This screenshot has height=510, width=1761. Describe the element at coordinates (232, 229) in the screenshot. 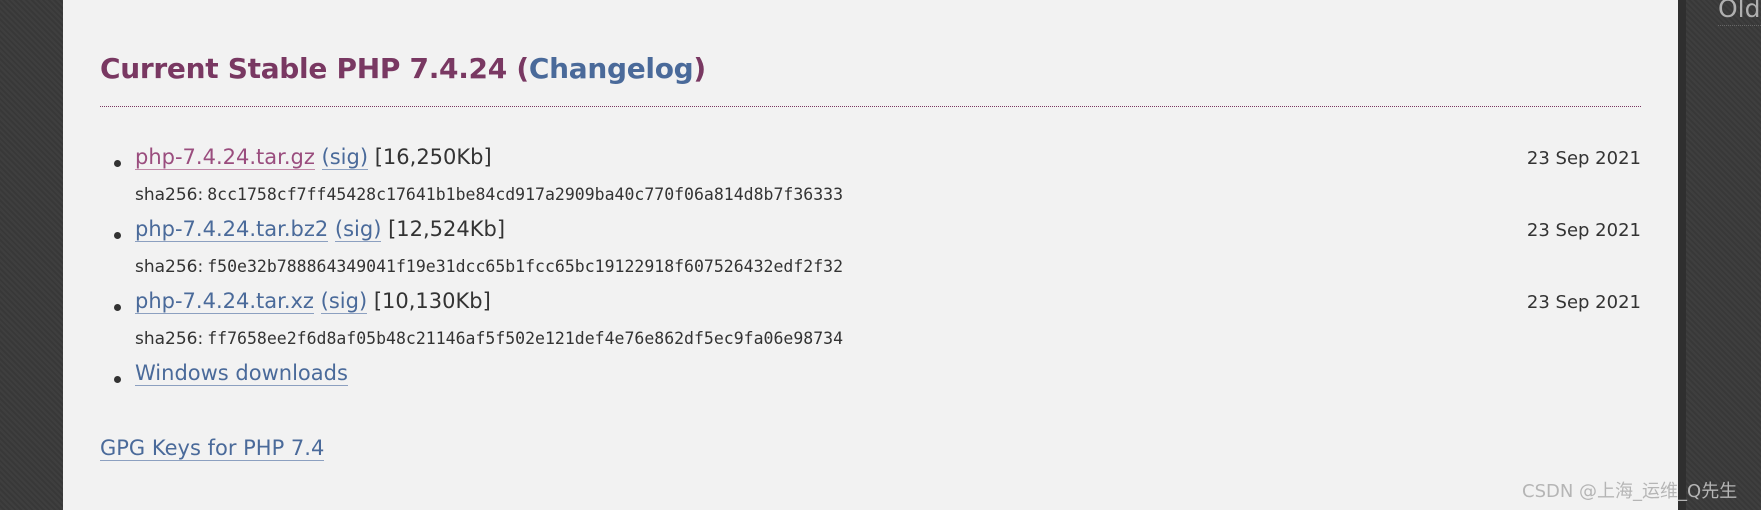

I see `download-link-tar-bz2: php-7.4.24.tar.bz2` at that location.